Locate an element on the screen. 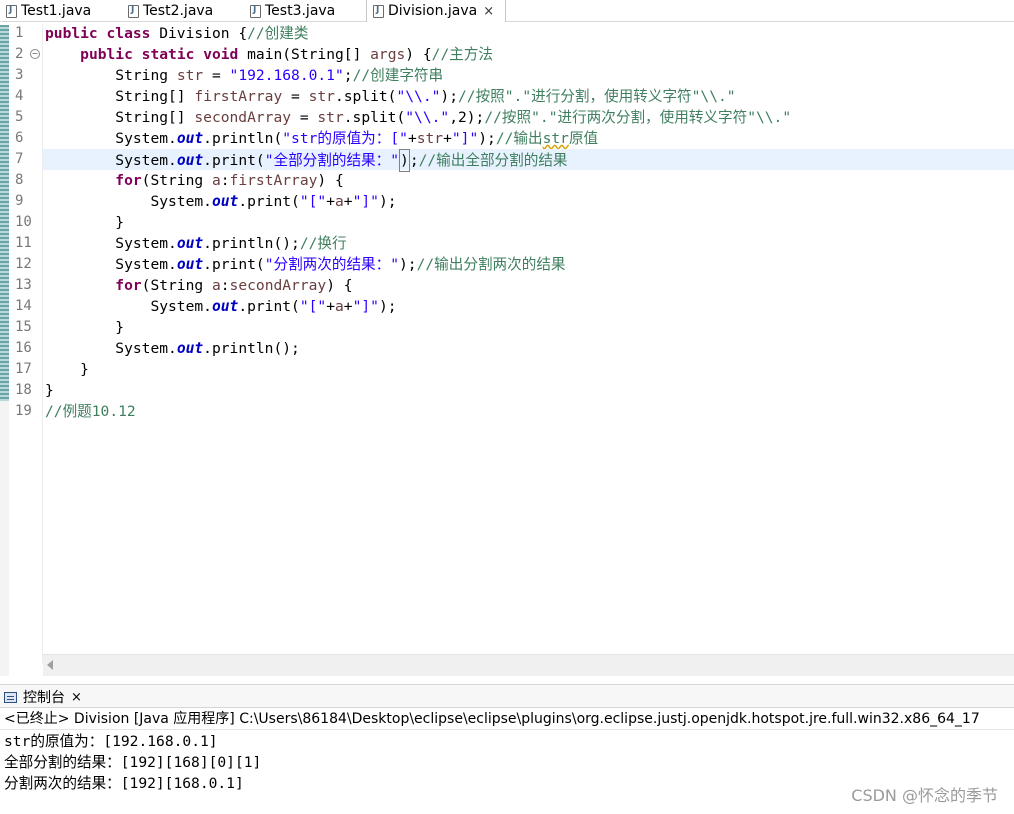 Image resolution: width=1014 pixels, height=814 pixels. string-literal: "192.168.0.1" is located at coordinates (286, 75).